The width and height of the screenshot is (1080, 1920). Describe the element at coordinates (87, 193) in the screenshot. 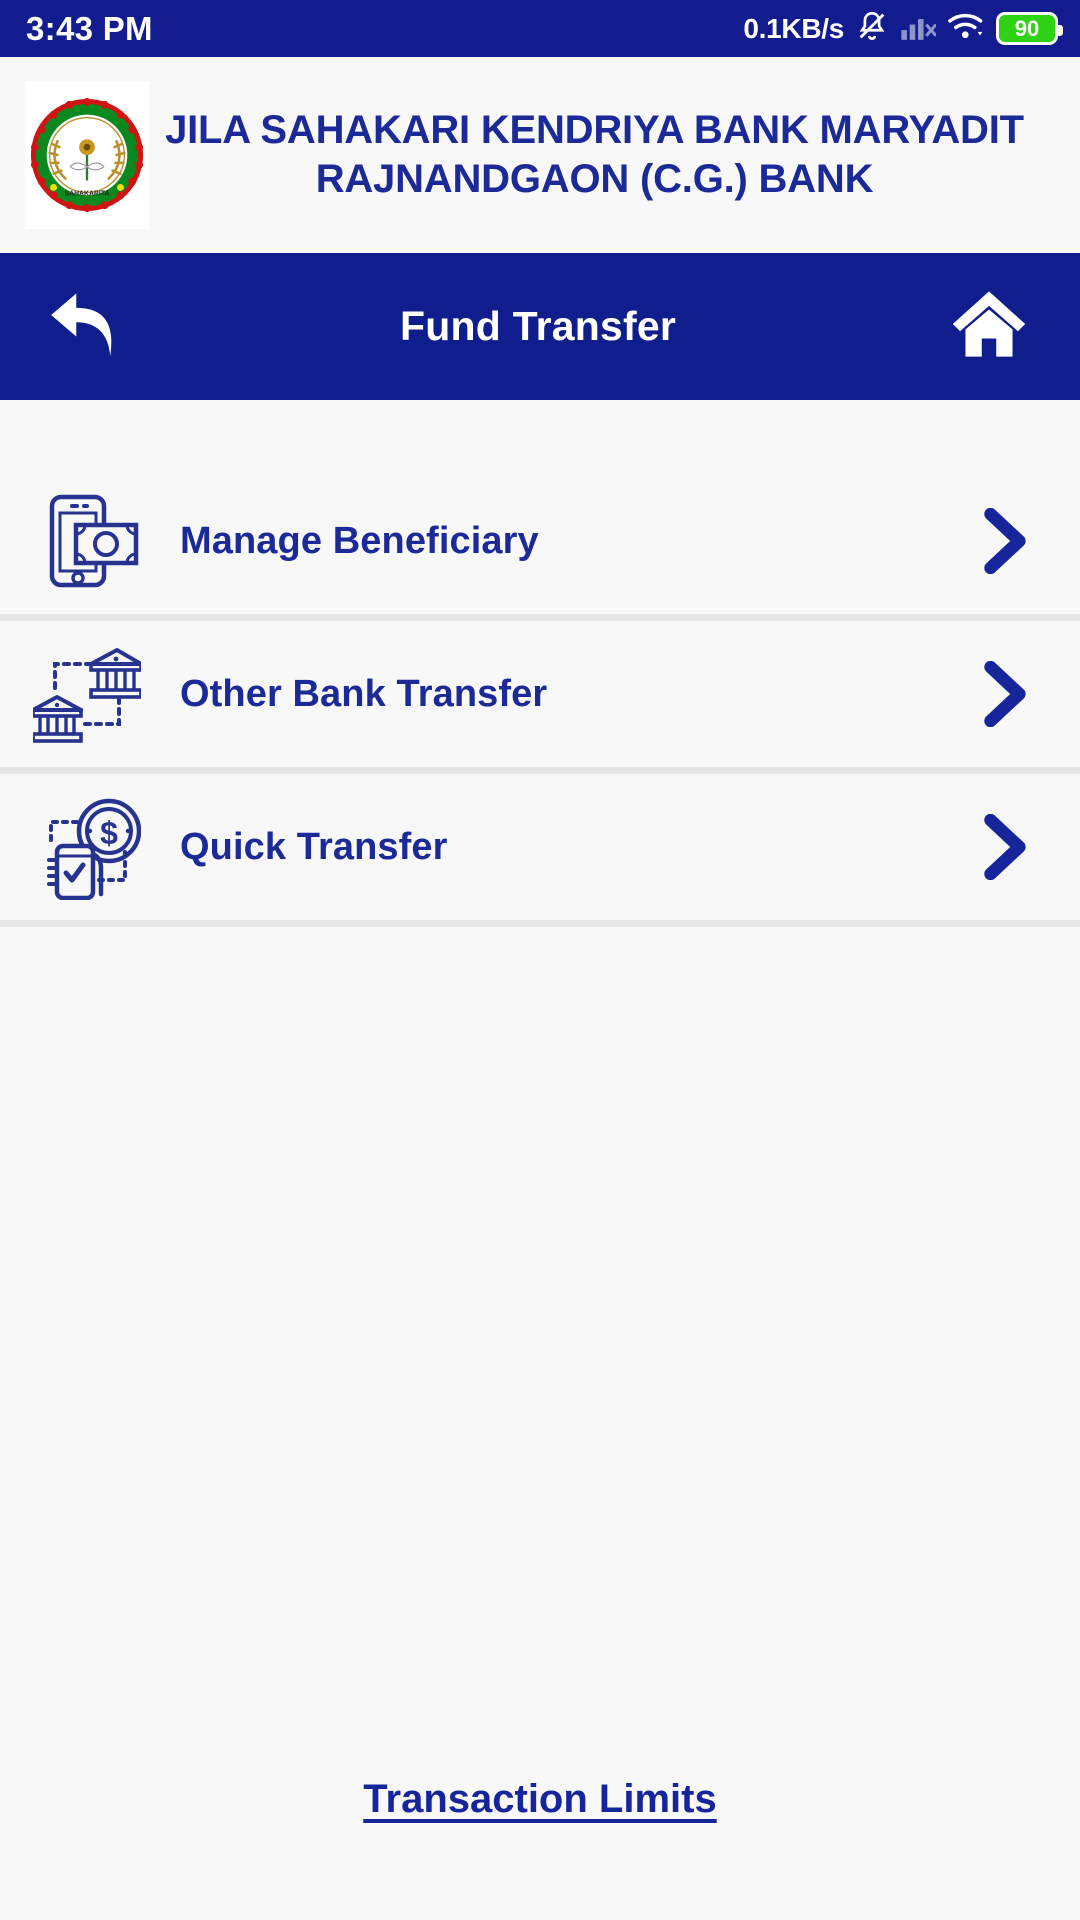

I see `svg-text: SAHAKARITA` at that location.